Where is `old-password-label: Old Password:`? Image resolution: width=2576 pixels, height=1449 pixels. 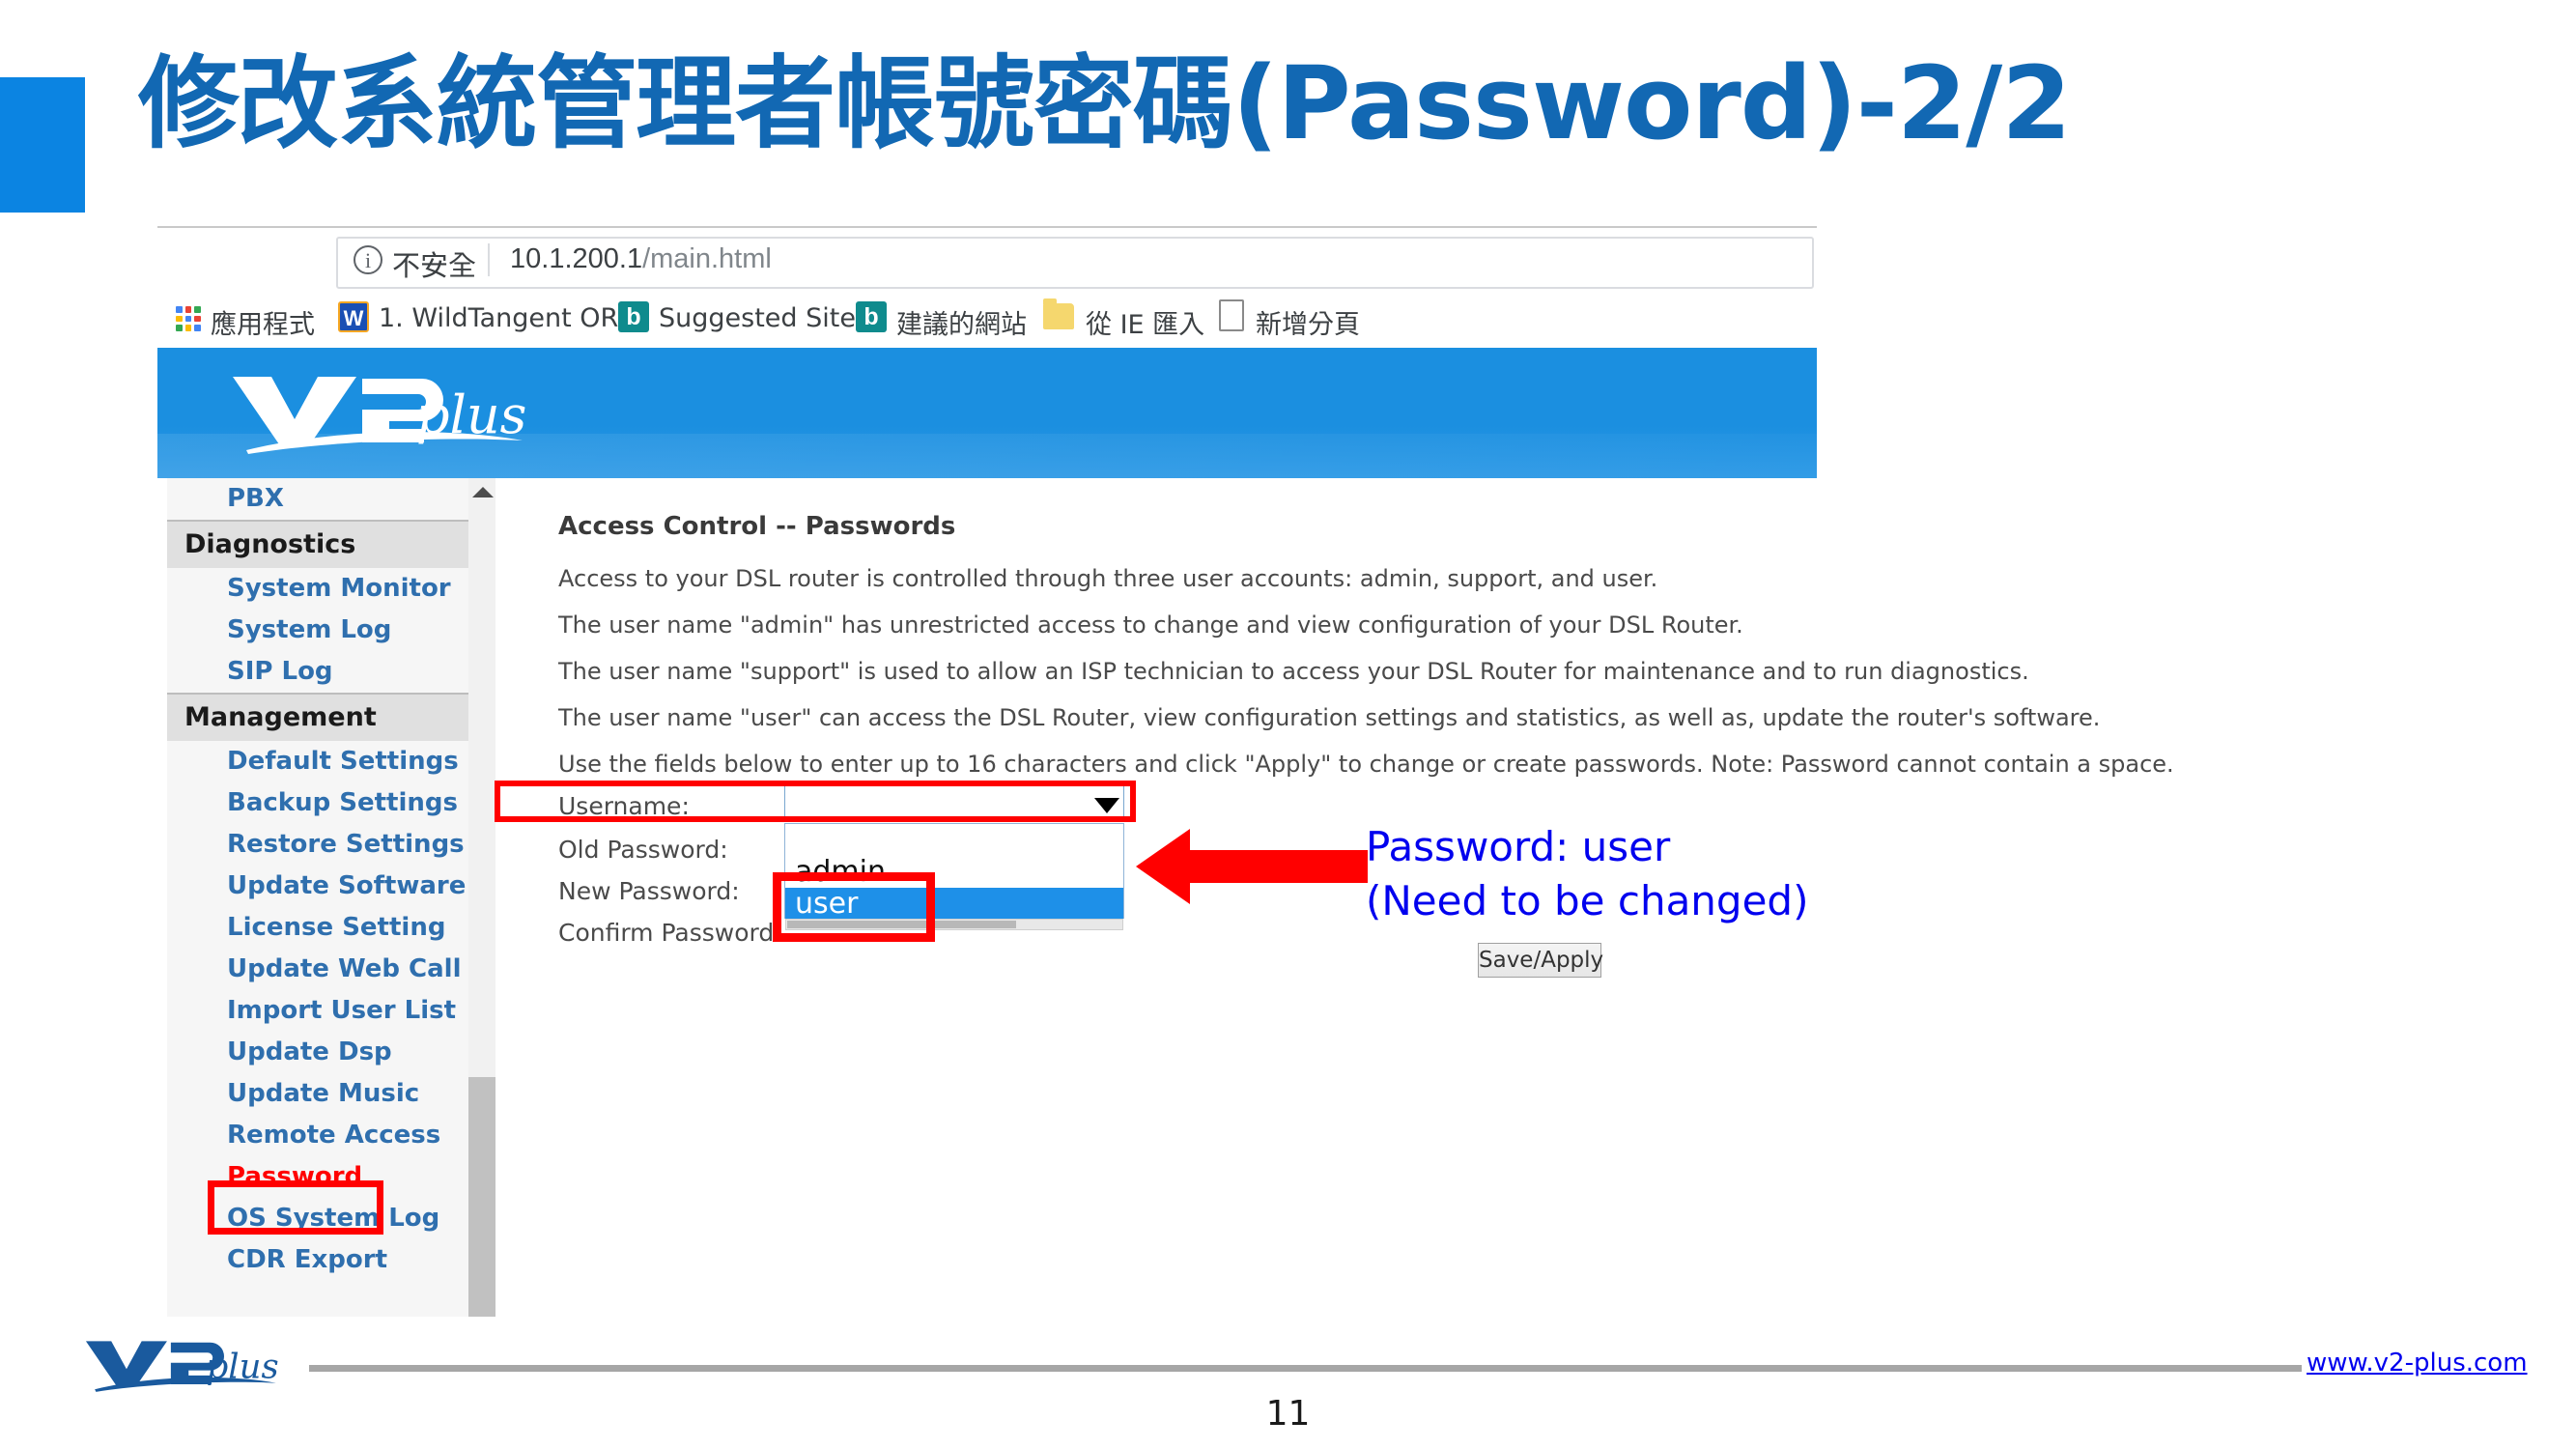 old-password-label: Old Password: is located at coordinates (643, 850).